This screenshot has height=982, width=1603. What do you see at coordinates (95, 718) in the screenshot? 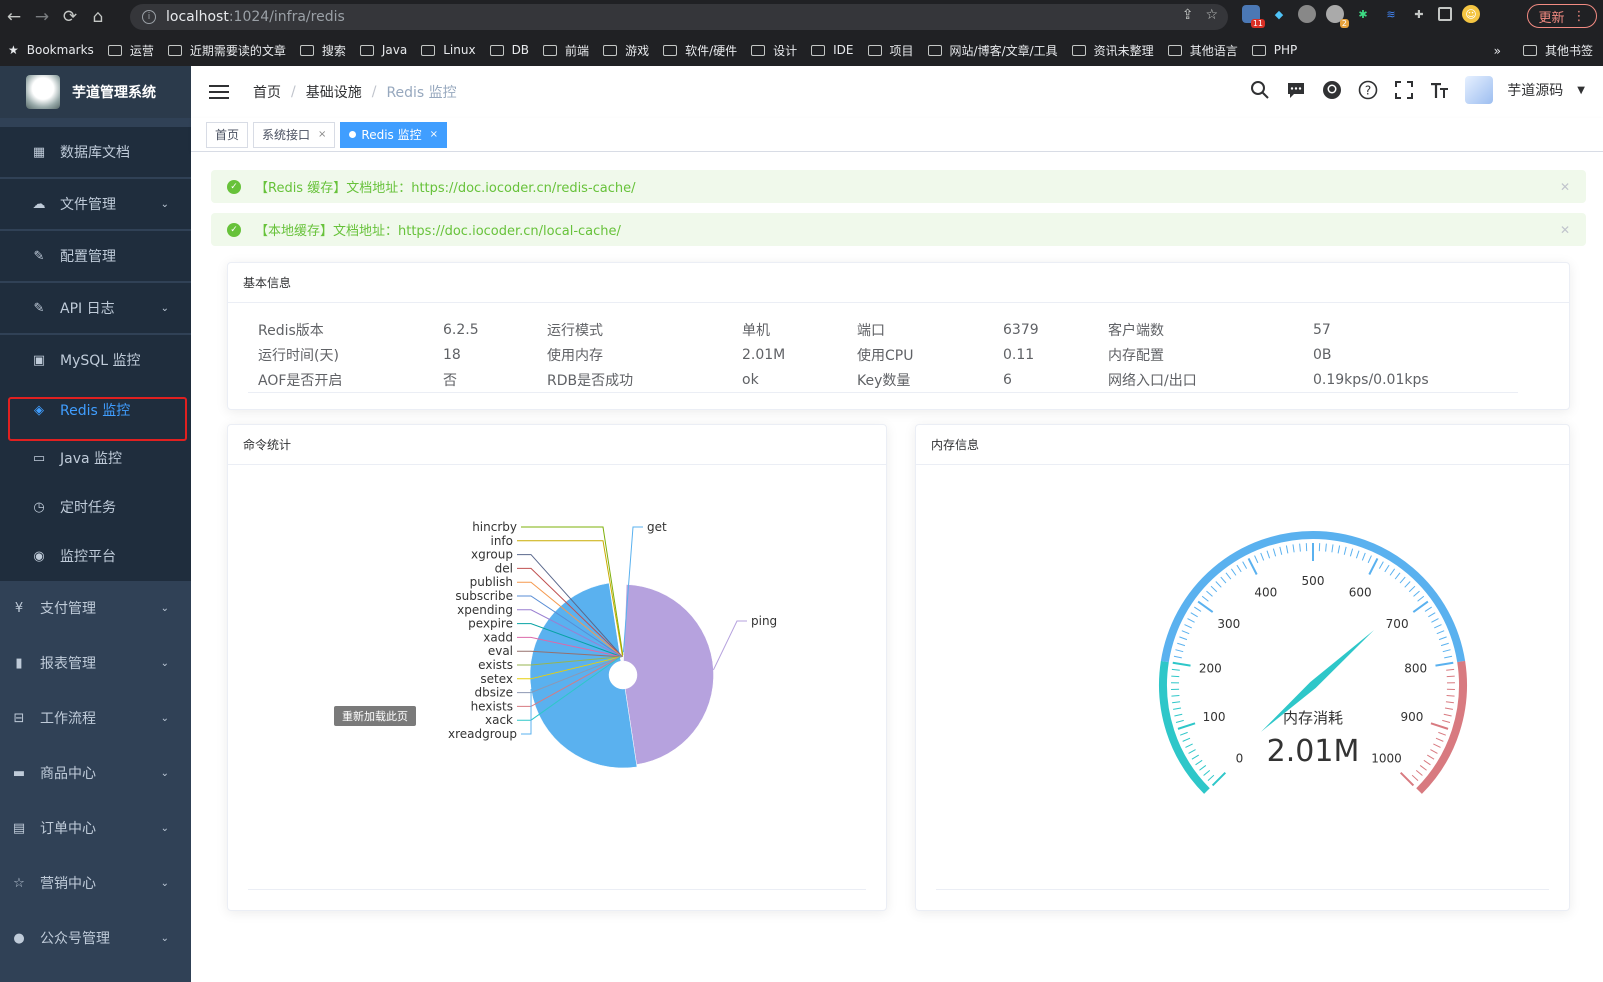
I see `sidebar-item-workflow: ⊟ 工作流程 ⌄` at bounding box center [95, 718].